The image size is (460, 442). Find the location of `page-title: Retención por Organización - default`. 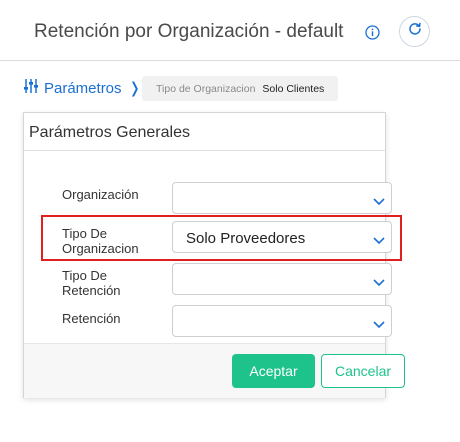

page-title: Retención por Organización - default is located at coordinates (189, 31).